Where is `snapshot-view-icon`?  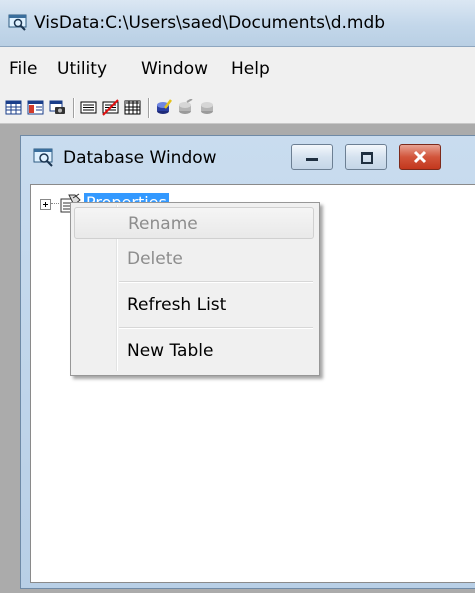
snapshot-view-icon is located at coordinates (57, 107).